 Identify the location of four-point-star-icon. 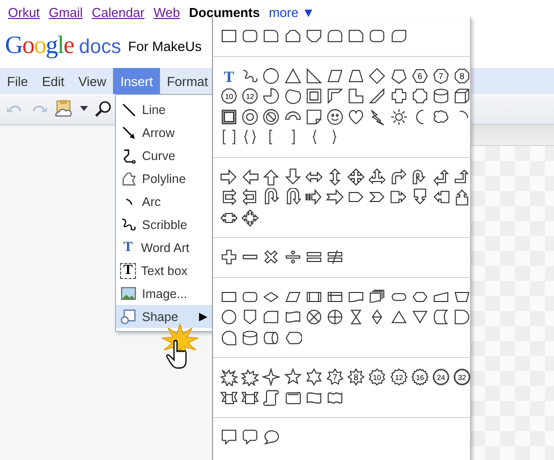
(271, 377).